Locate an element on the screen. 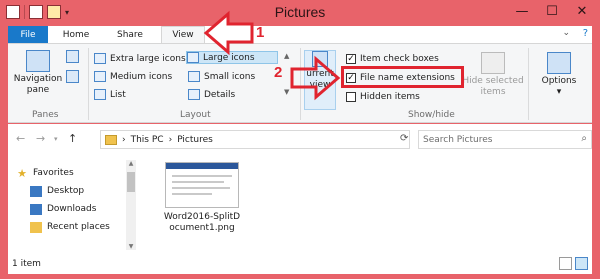 The width and height of the screenshot is (600, 279). view-switcher is located at coordinates (573, 263).